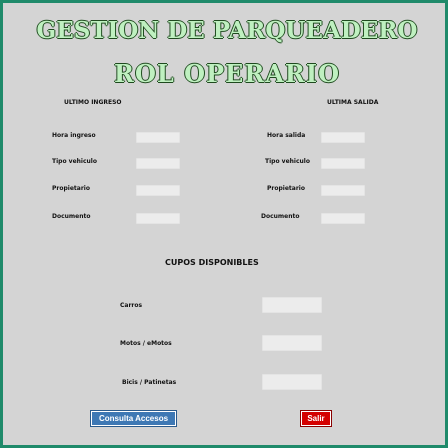  Describe the element at coordinates (74, 161) in the screenshot. I see `last-entry-vehicle-label: Tipo vehiculo` at that location.